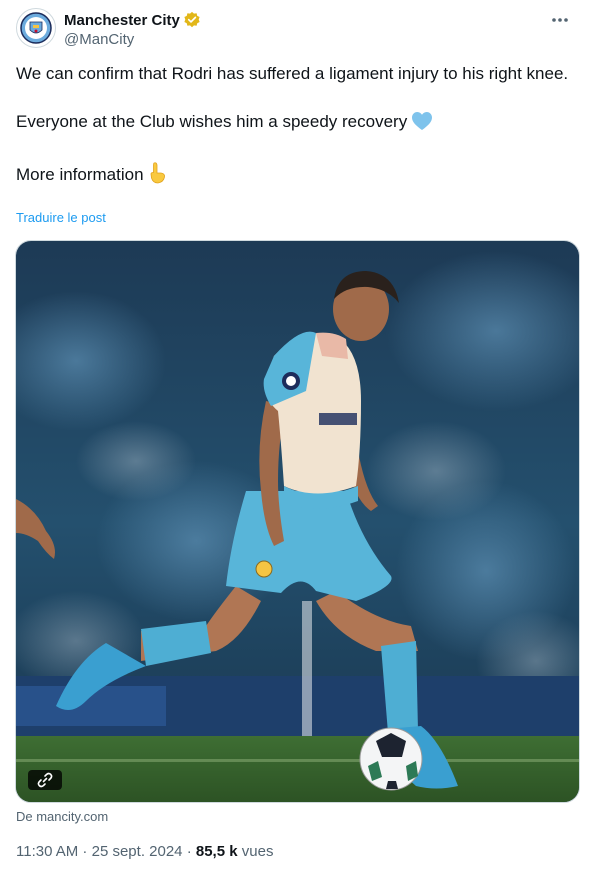 The width and height of the screenshot is (589, 869). I want to click on author-block: Manchester City @ManCity, so click(132, 29).